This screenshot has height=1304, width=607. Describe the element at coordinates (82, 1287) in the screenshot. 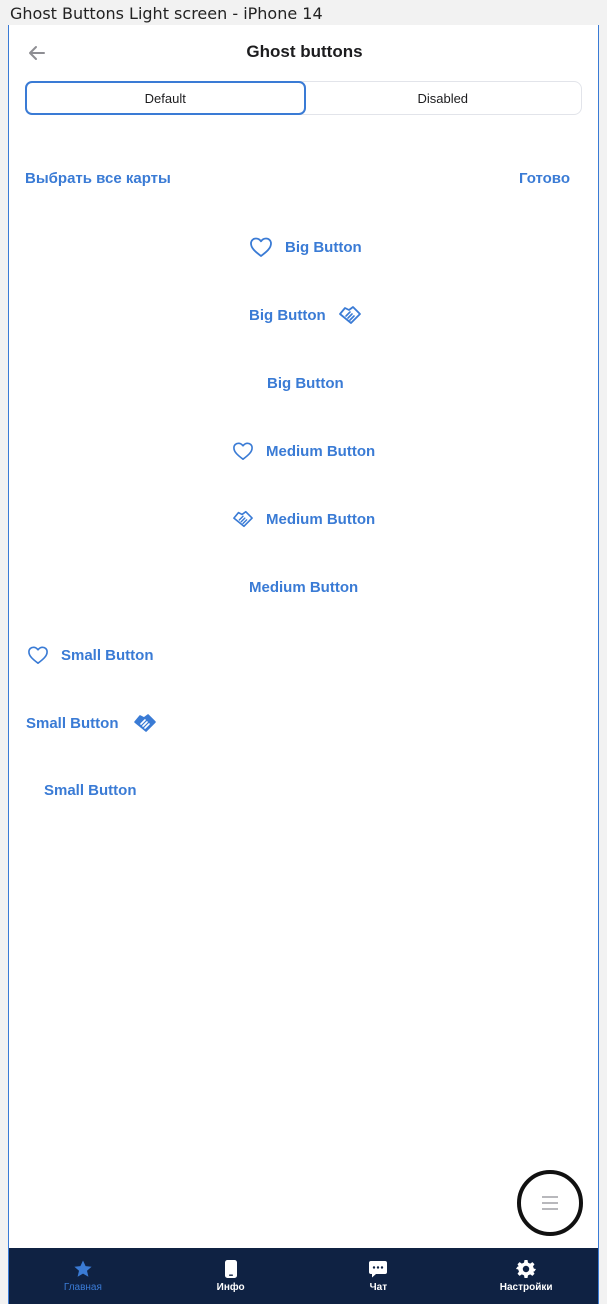

I see `tab-label: Главная` at that location.